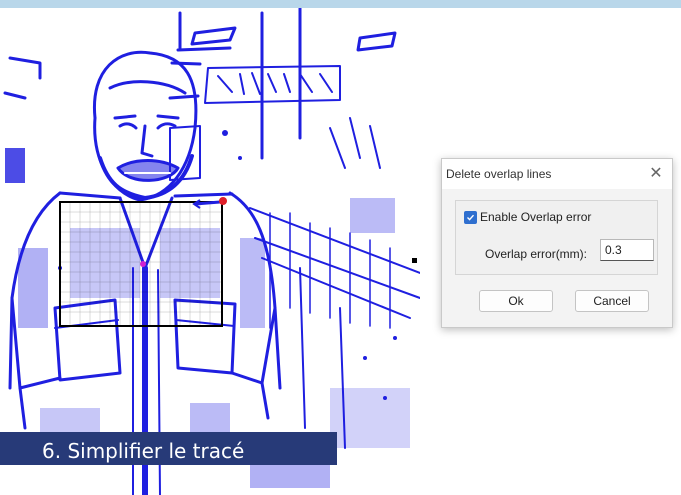 The width and height of the screenshot is (681, 495). What do you see at coordinates (516, 301) in the screenshot?
I see `ok-button: Ok` at bounding box center [516, 301].